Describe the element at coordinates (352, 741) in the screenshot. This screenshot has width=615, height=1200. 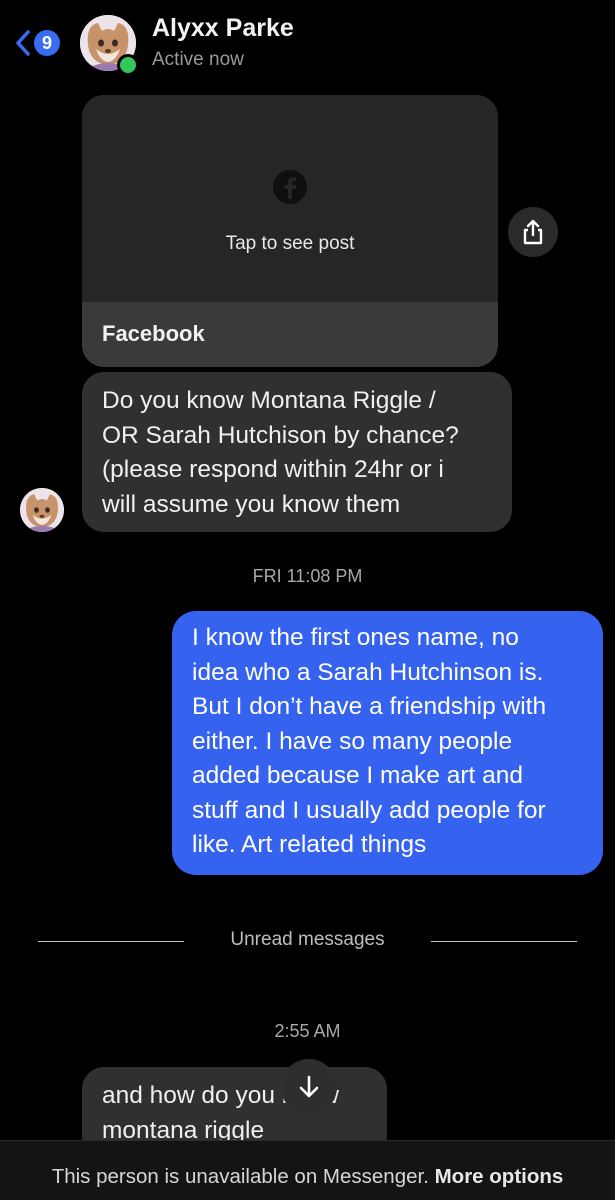
I see `message-line: either. I have so many people` at that location.